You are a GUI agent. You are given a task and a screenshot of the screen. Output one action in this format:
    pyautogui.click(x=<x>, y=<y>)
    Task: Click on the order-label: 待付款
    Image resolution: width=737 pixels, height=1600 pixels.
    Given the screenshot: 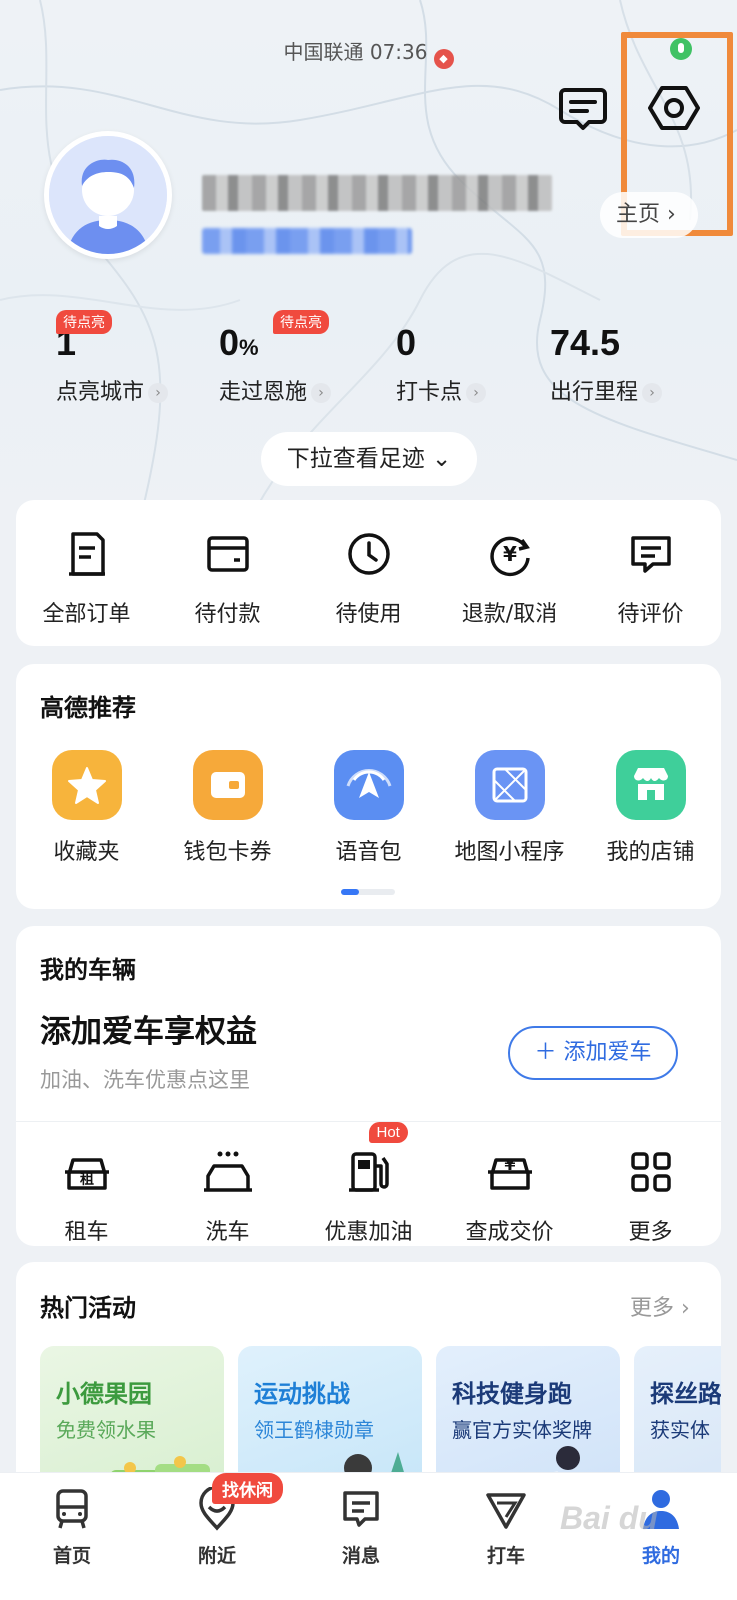 What is the action you would take?
    pyautogui.click(x=227, y=614)
    